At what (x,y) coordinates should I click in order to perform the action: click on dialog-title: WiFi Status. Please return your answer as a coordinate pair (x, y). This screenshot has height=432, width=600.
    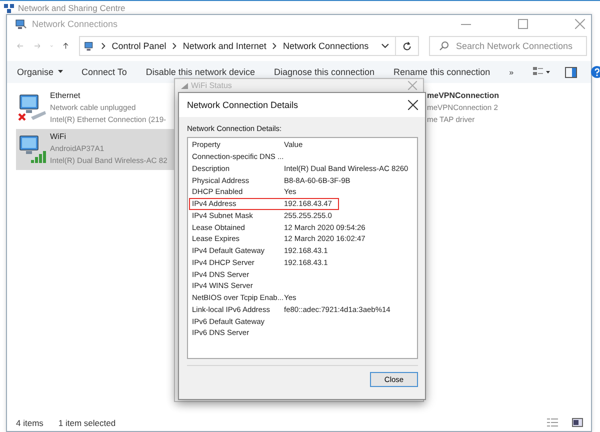
    Looking at the image, I should click on (211, 85).